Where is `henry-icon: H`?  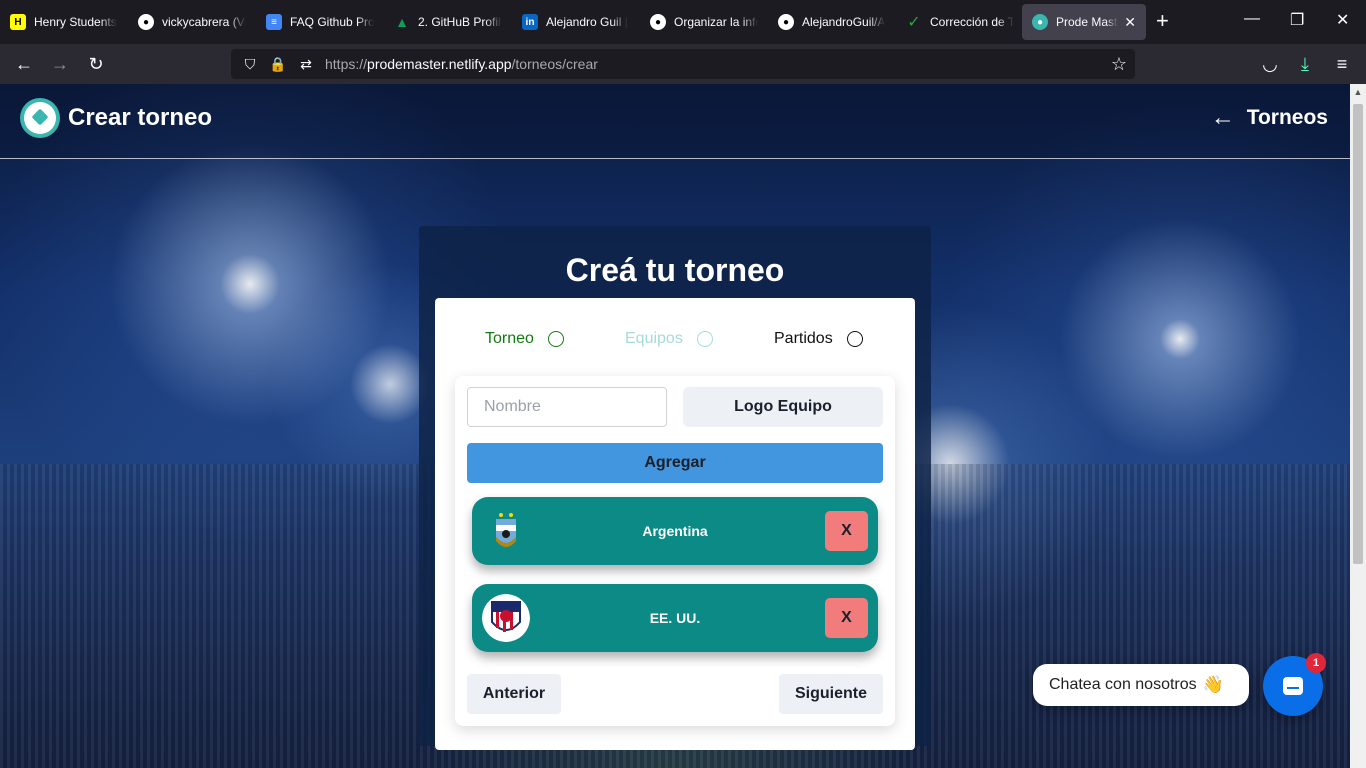
henry-icon: H is located at coordinates (18, 22).